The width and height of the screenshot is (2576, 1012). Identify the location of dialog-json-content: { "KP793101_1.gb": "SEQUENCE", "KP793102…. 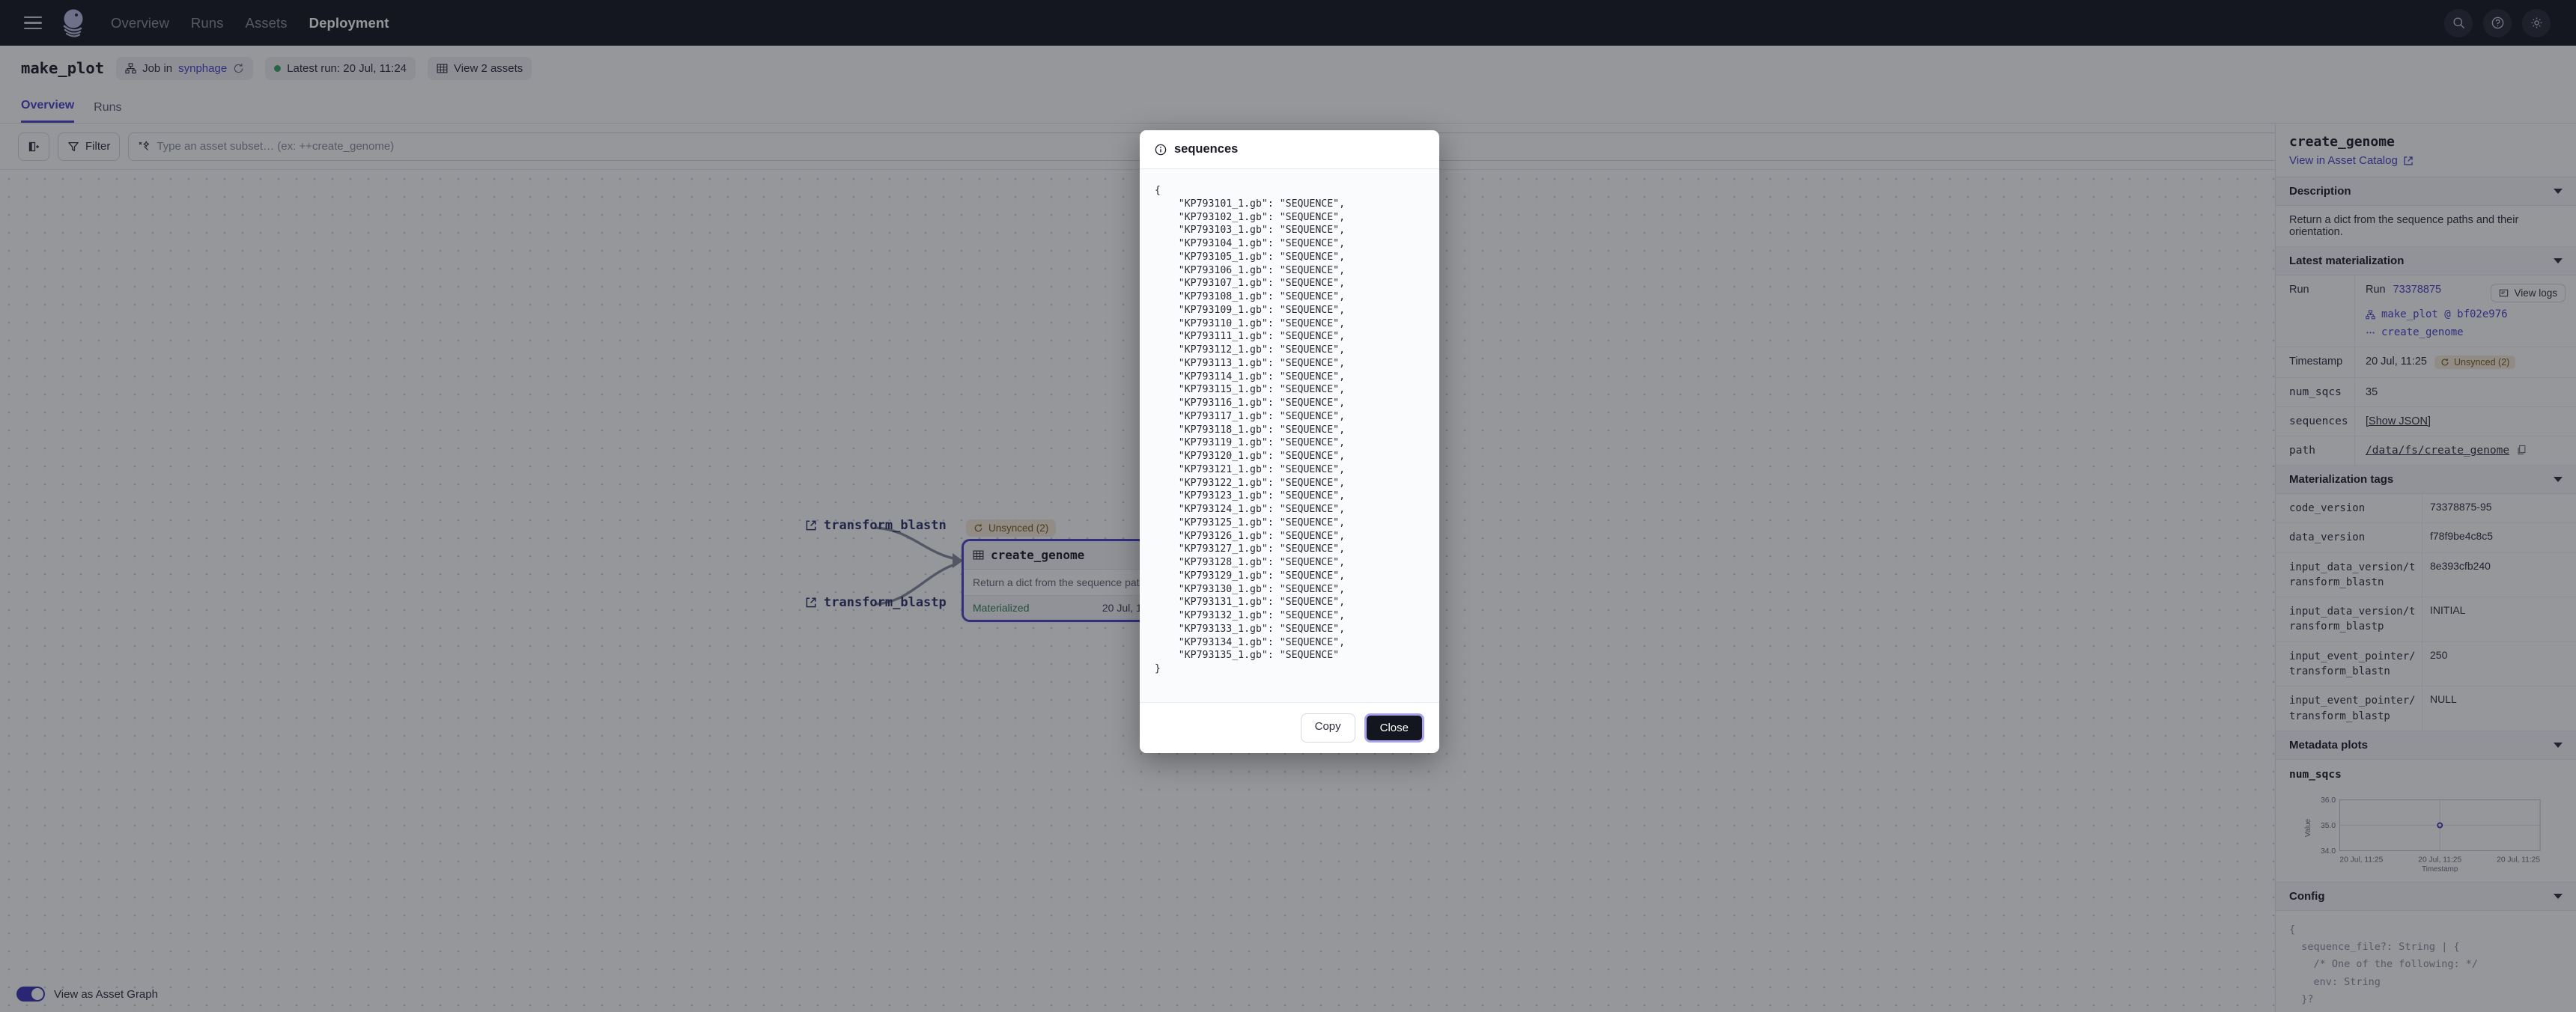
(1289, 436).